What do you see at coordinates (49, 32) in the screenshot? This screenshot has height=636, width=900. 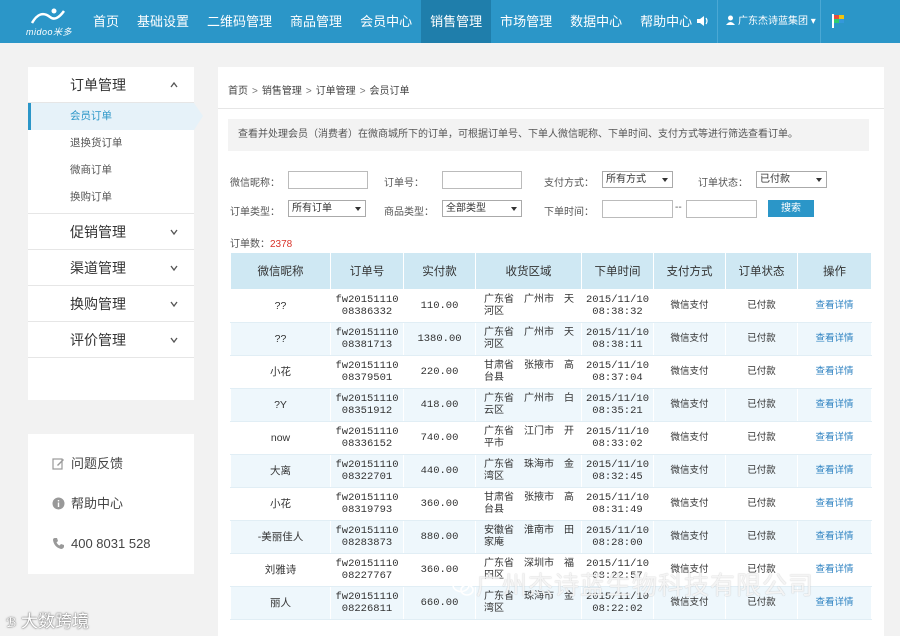 I see `logo-text: midoo米多` at bounding box center [49, 32].